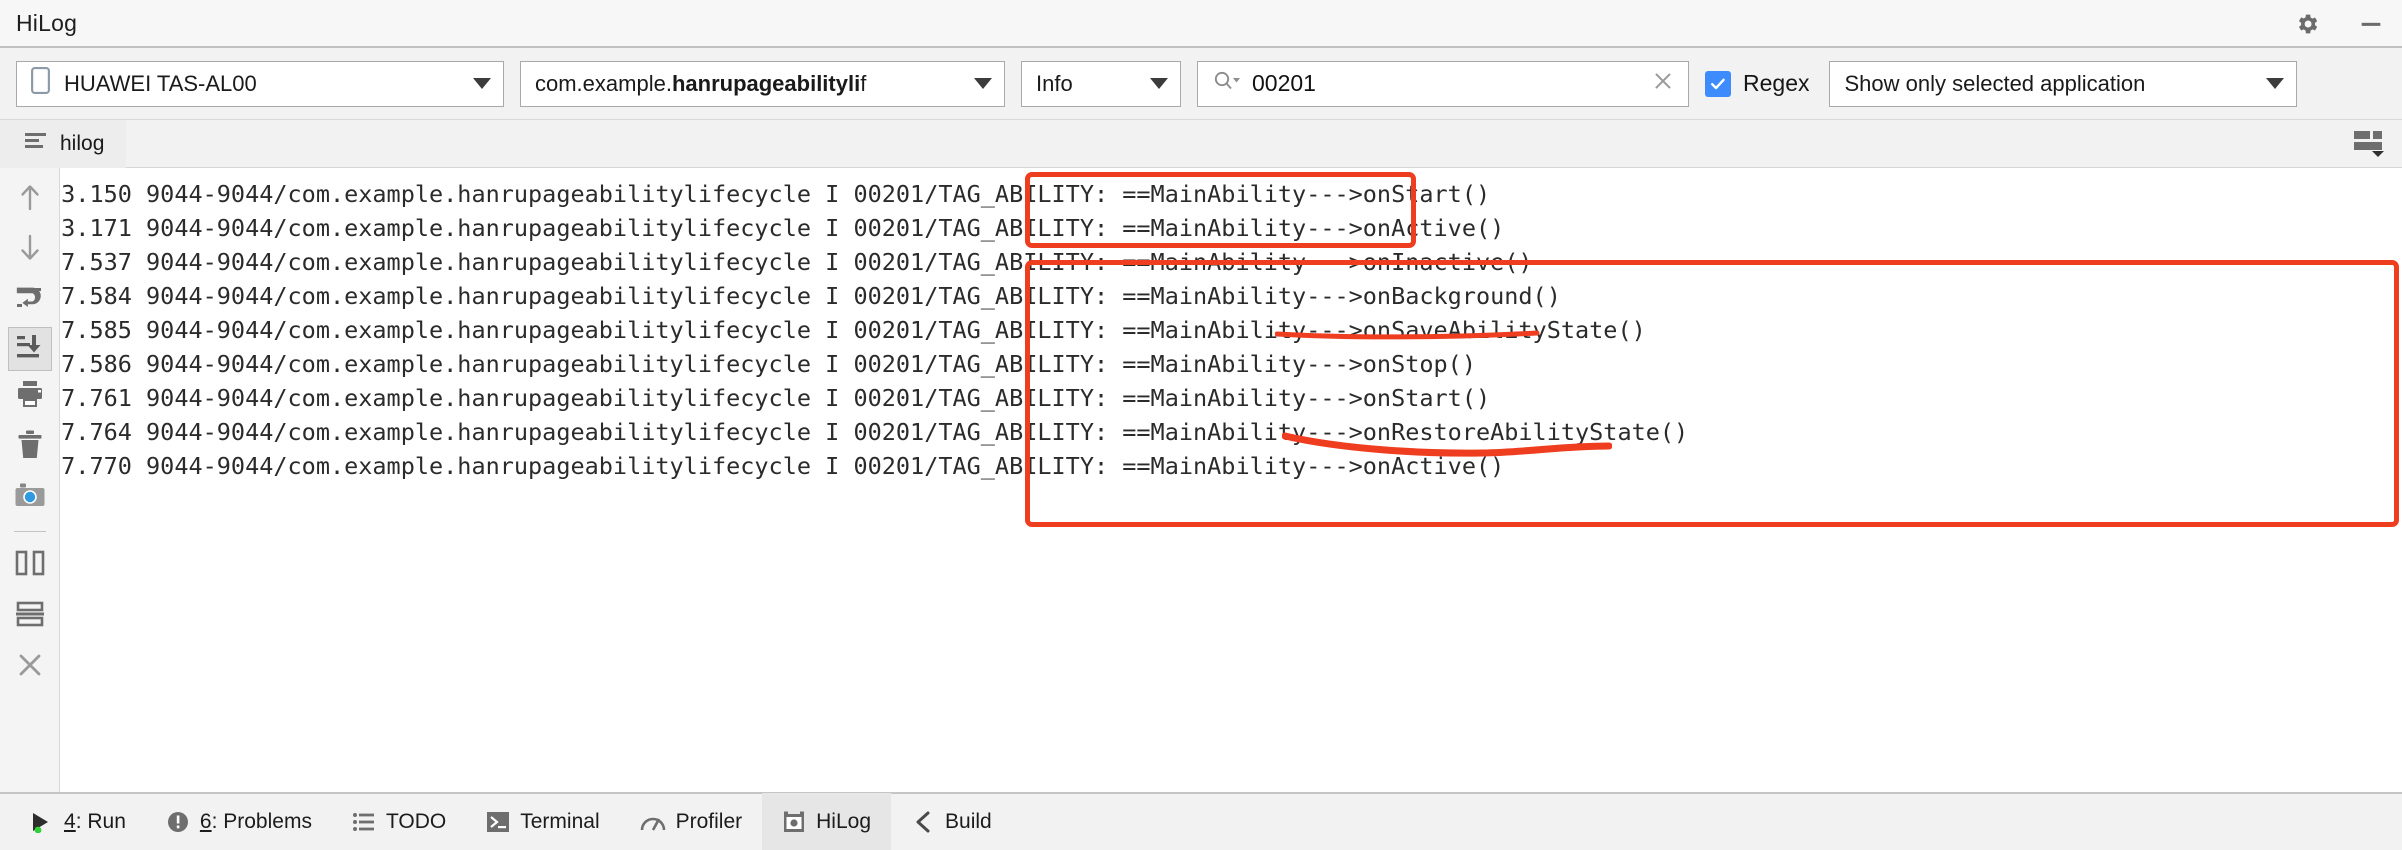 This screenshot has height=850, width=2402. Describe the element at coordinates (653, 822) in the screenshot. I see `profiler-icon` at that location.